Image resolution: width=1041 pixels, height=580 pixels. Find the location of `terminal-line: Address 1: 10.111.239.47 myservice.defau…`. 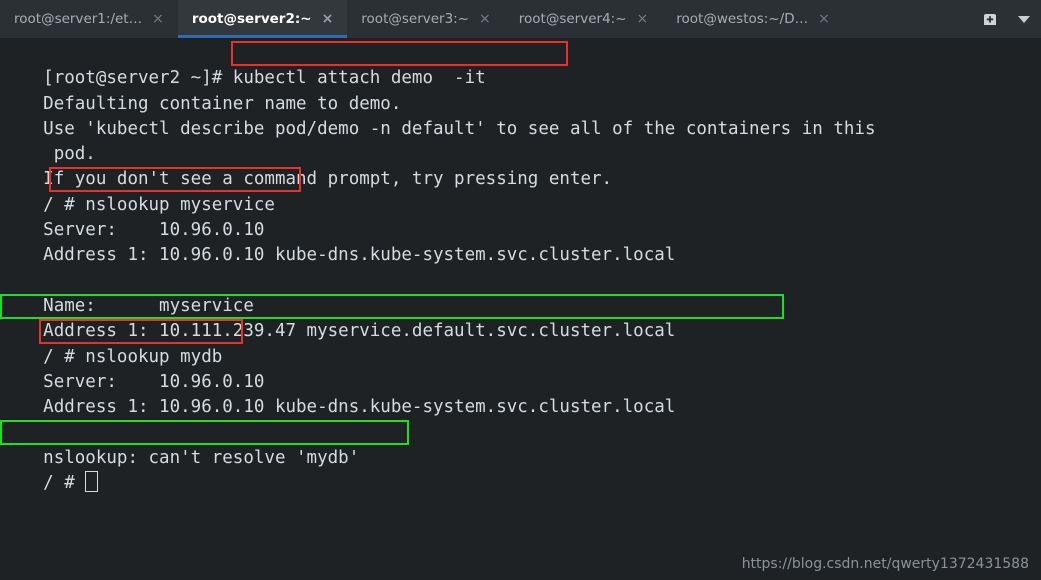

terminal-line: Address 1: 10.111.239.47 myservice.defau… is located at coordinates (520, 317).